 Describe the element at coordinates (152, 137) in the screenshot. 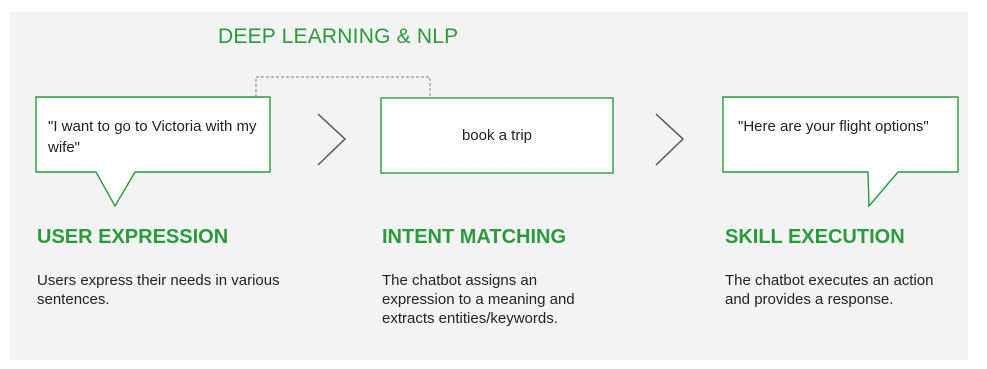

I see `user-quote-text: "I want to go to Victoria with my wife"` at that location.